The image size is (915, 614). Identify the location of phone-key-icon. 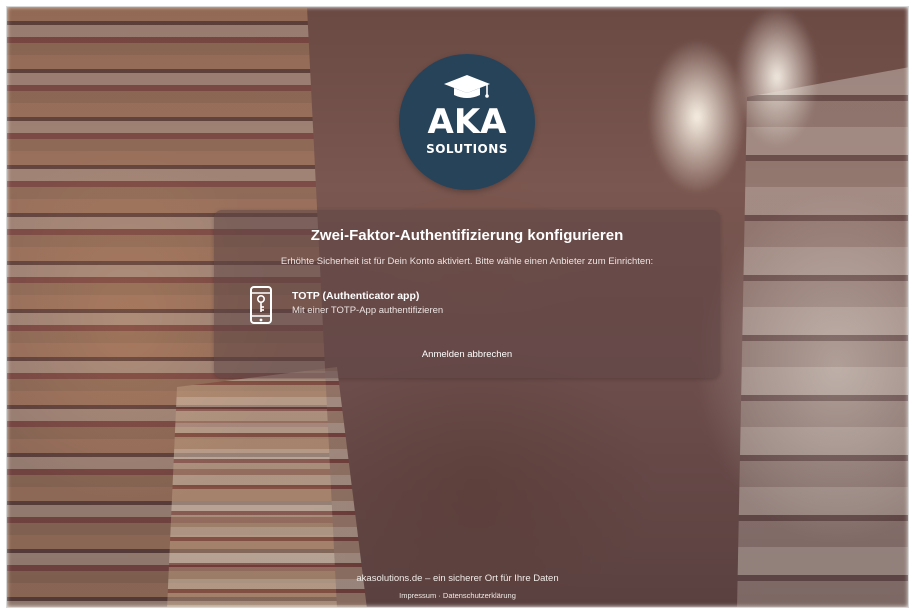
(261, 305).